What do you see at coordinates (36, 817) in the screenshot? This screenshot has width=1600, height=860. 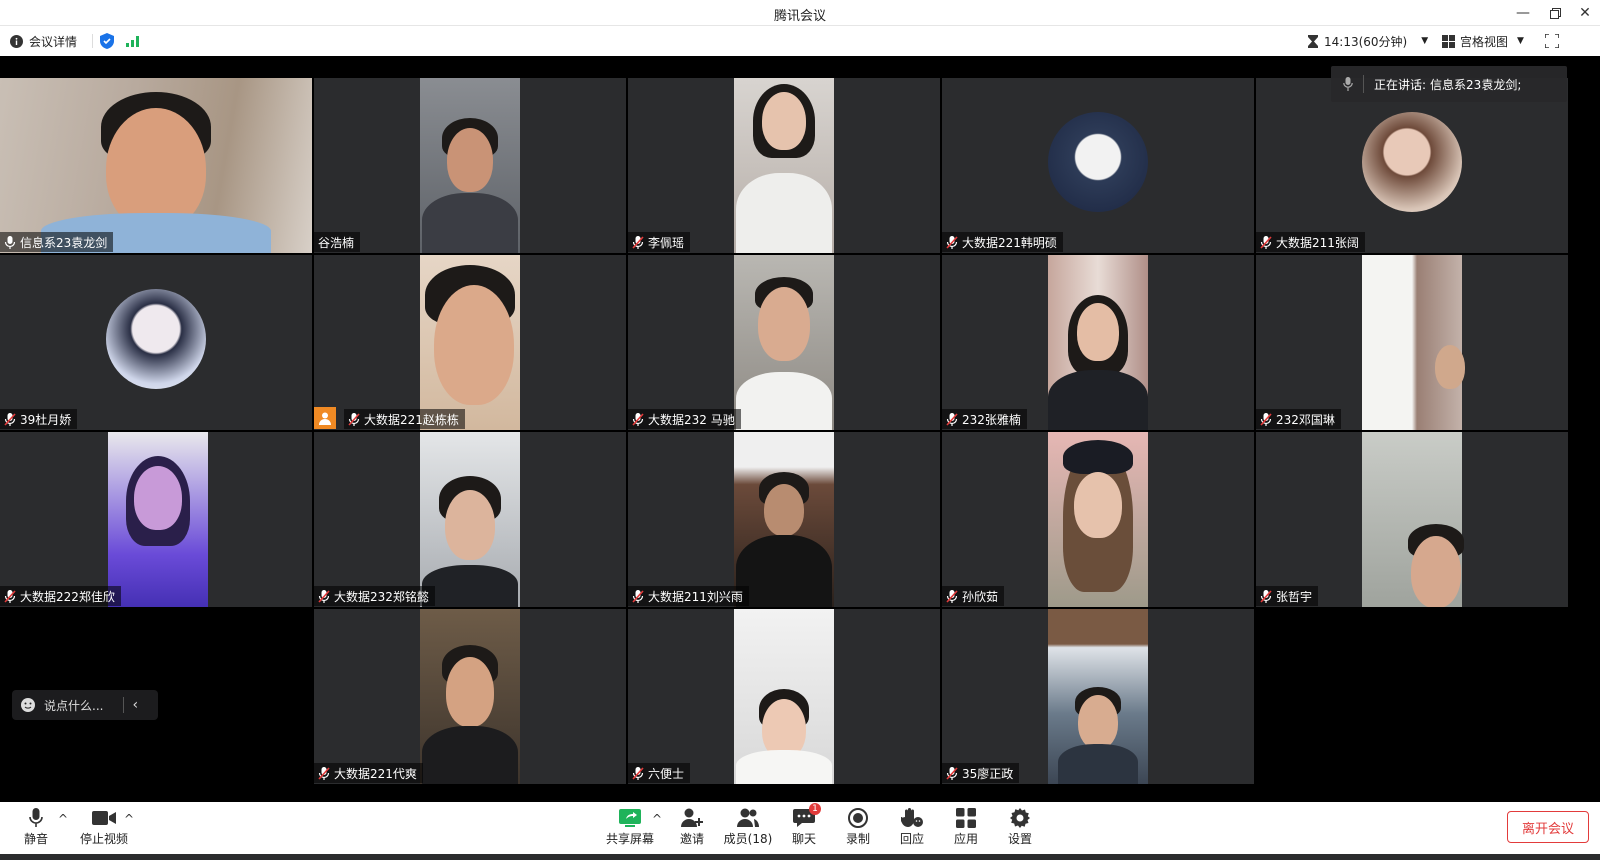 I see `microphone-icon` at bounding box center [36, 817].